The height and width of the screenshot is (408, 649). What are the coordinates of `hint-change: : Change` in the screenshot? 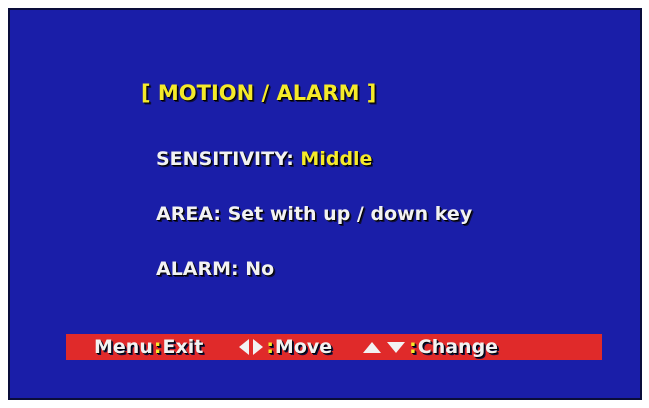 It's located at (429, 347).